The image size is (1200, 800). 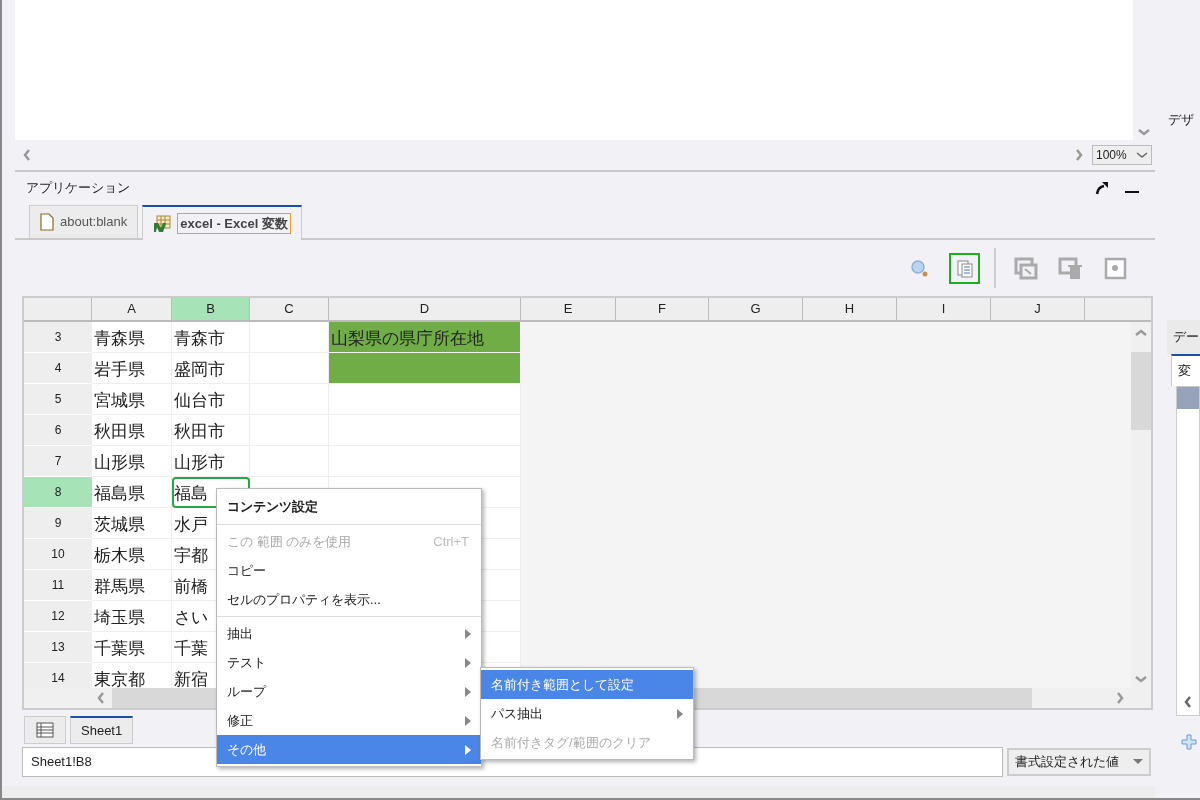 What do you see at coordinates (211, 337) in the screenshot?
I see `table-cell: 青森市` at bounding box center [211, 337].